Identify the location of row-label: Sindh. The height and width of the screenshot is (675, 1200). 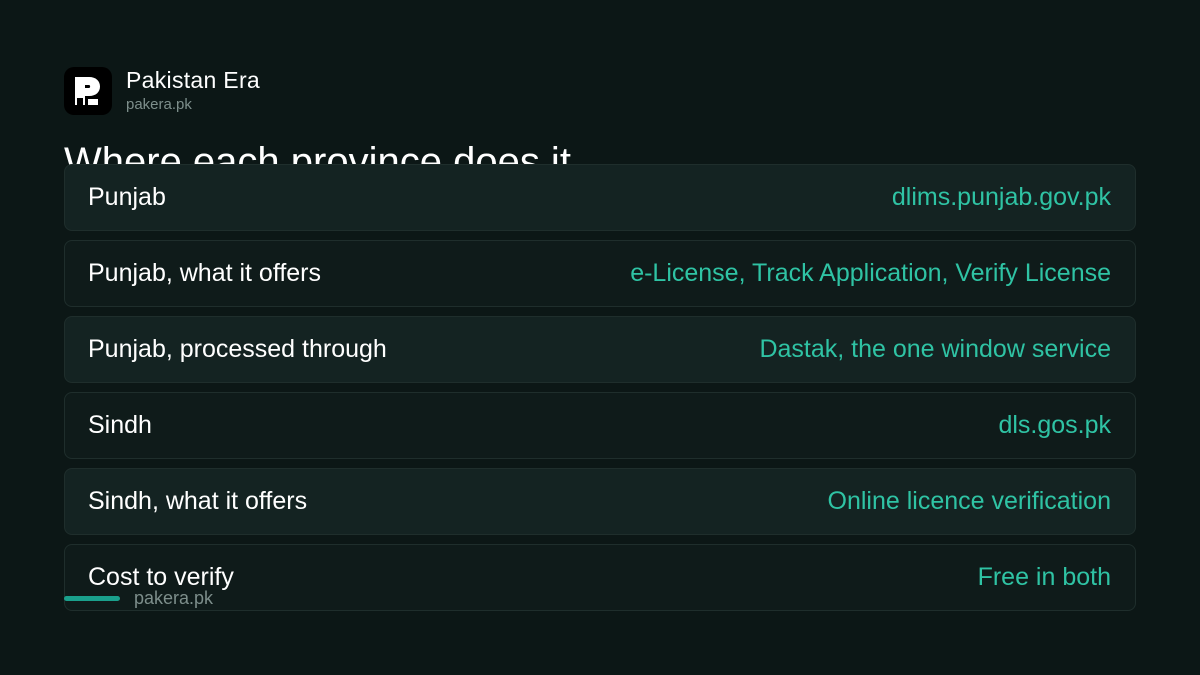
(120, 425).